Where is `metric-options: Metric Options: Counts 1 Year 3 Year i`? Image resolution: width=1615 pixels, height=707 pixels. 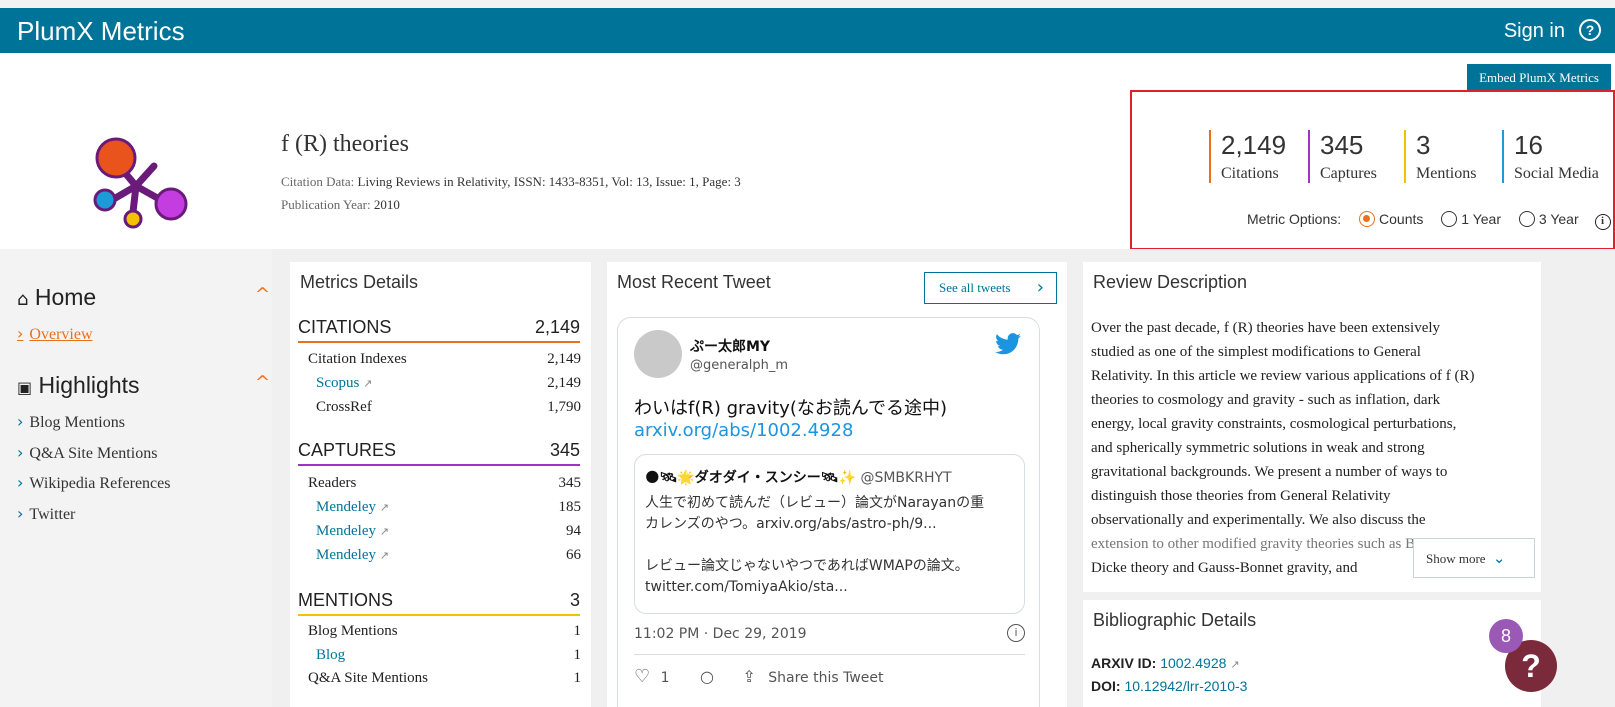 metric-options: Metric Options: Counts 1 Year 3 Year i is located at coordinates (1429, 220).